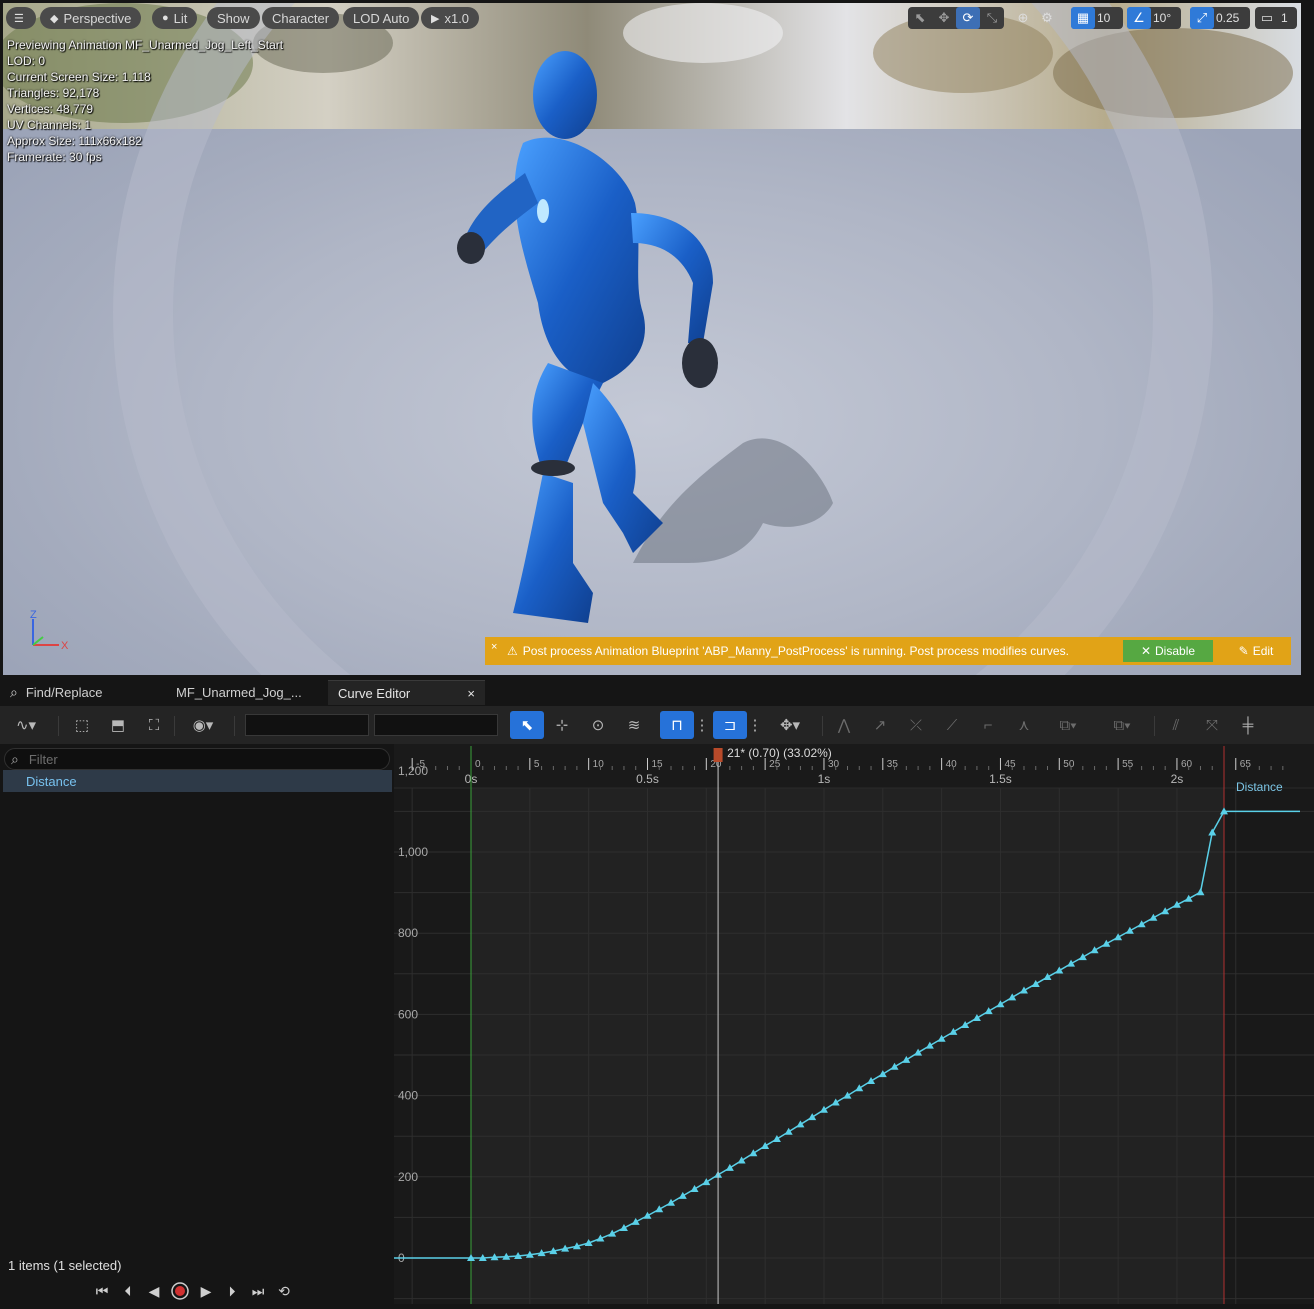 The image size is (1314, 1309). What do you see at coordinates (634, 725) in the screenshot?
I see `multi-select-tool-icon: ≋` at bounding box center [634, 725].